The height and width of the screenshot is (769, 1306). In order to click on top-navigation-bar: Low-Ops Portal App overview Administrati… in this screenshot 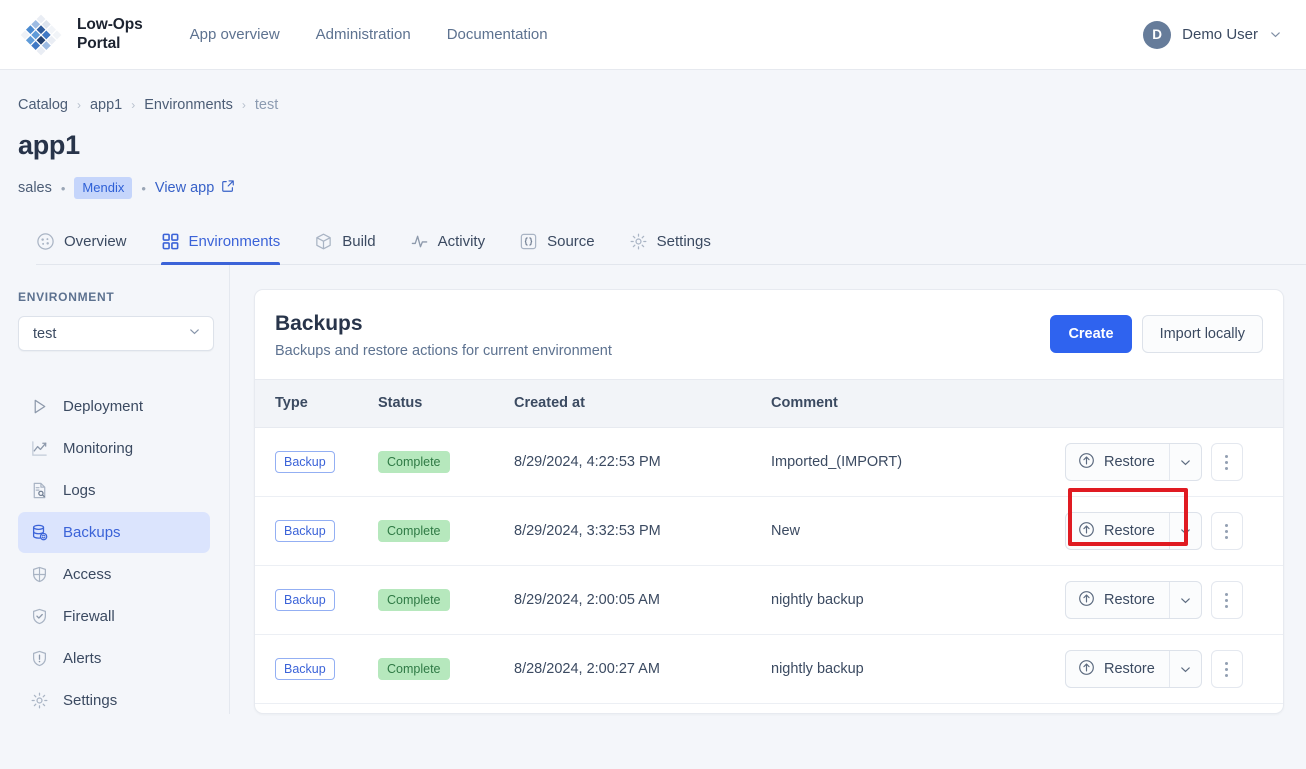, I will do `click(653, 35)`.